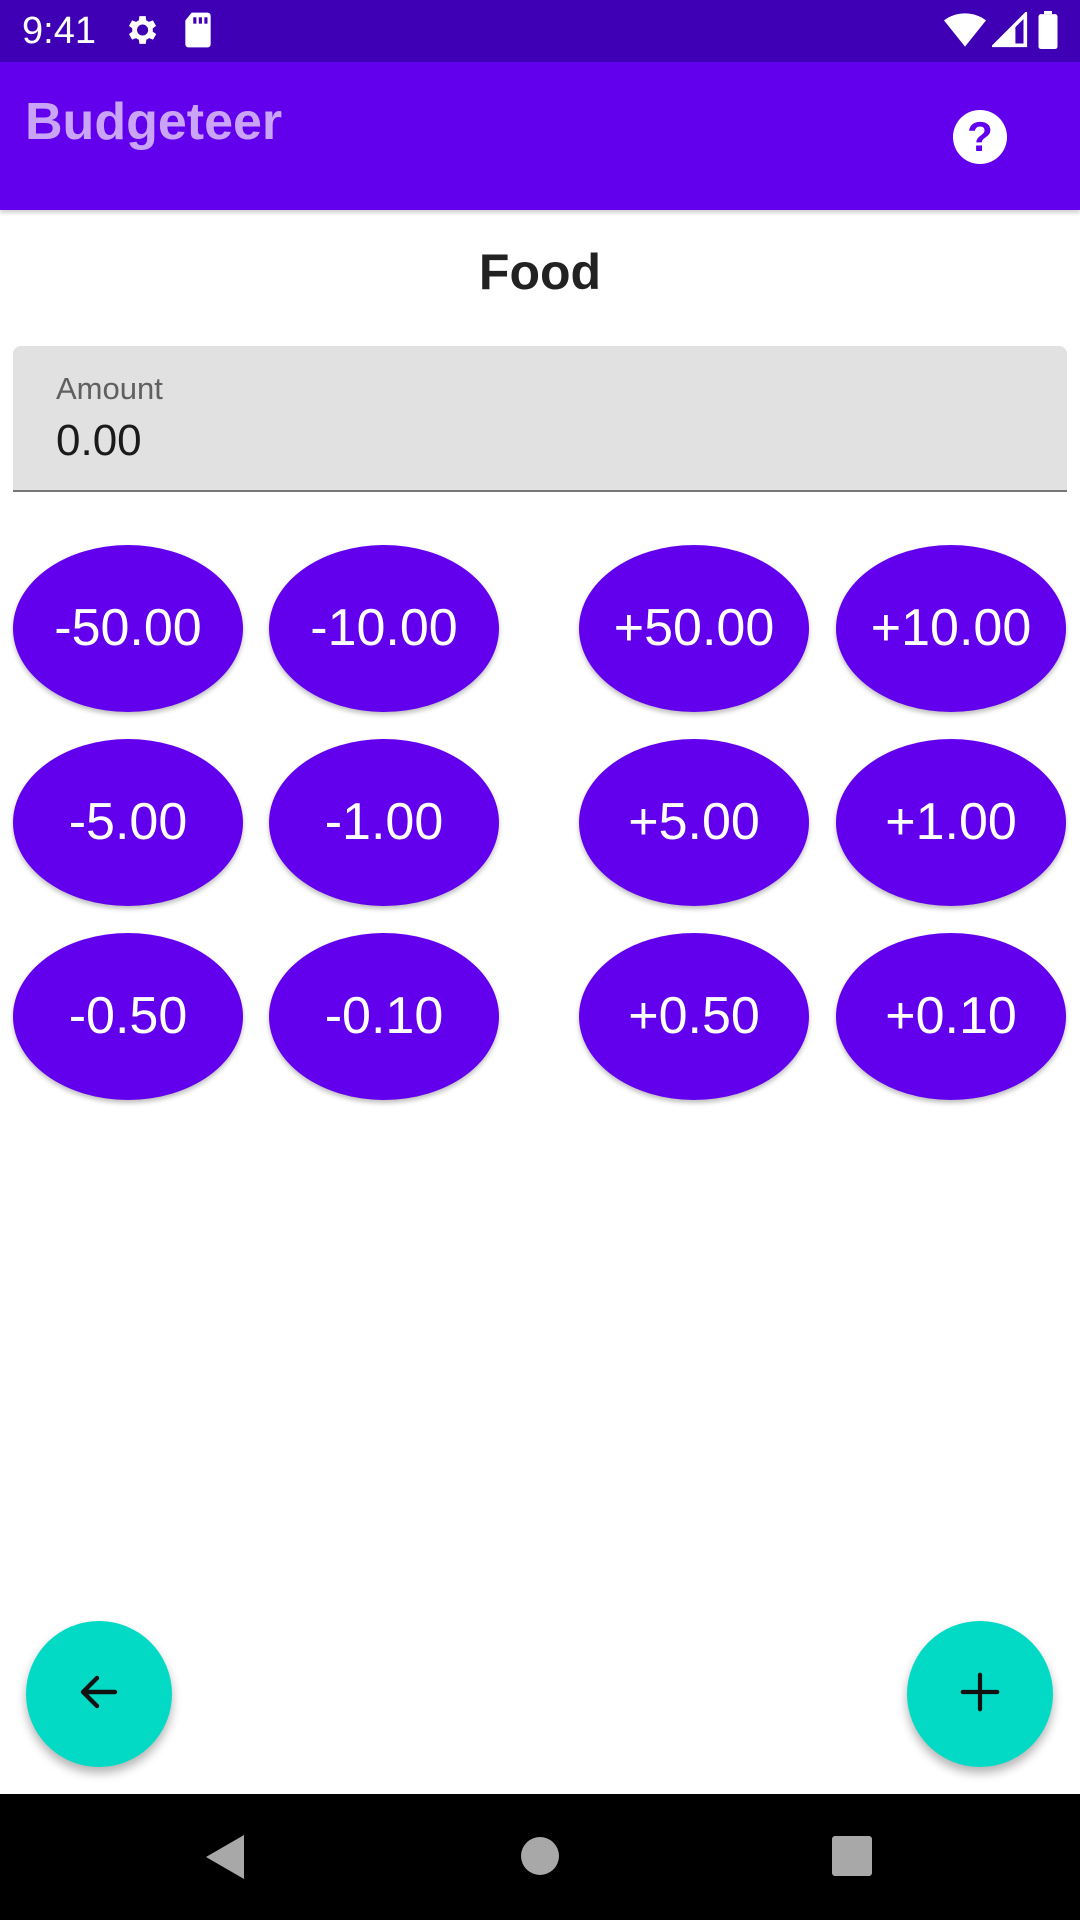 This screenshot has width=1080, height=1920. Describe the element at coordinates (59, 31) in the screenshot. I see `status-time: 9:41` at that location.